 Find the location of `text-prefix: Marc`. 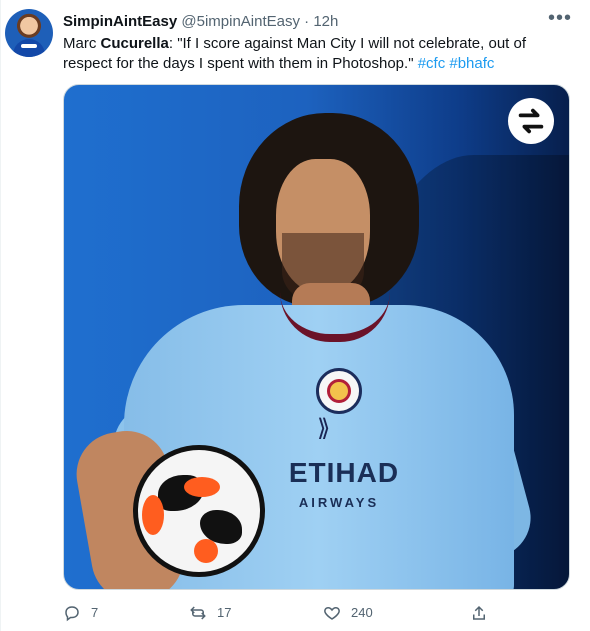

text-prefix: Marc is located at coordinates (82, 43).